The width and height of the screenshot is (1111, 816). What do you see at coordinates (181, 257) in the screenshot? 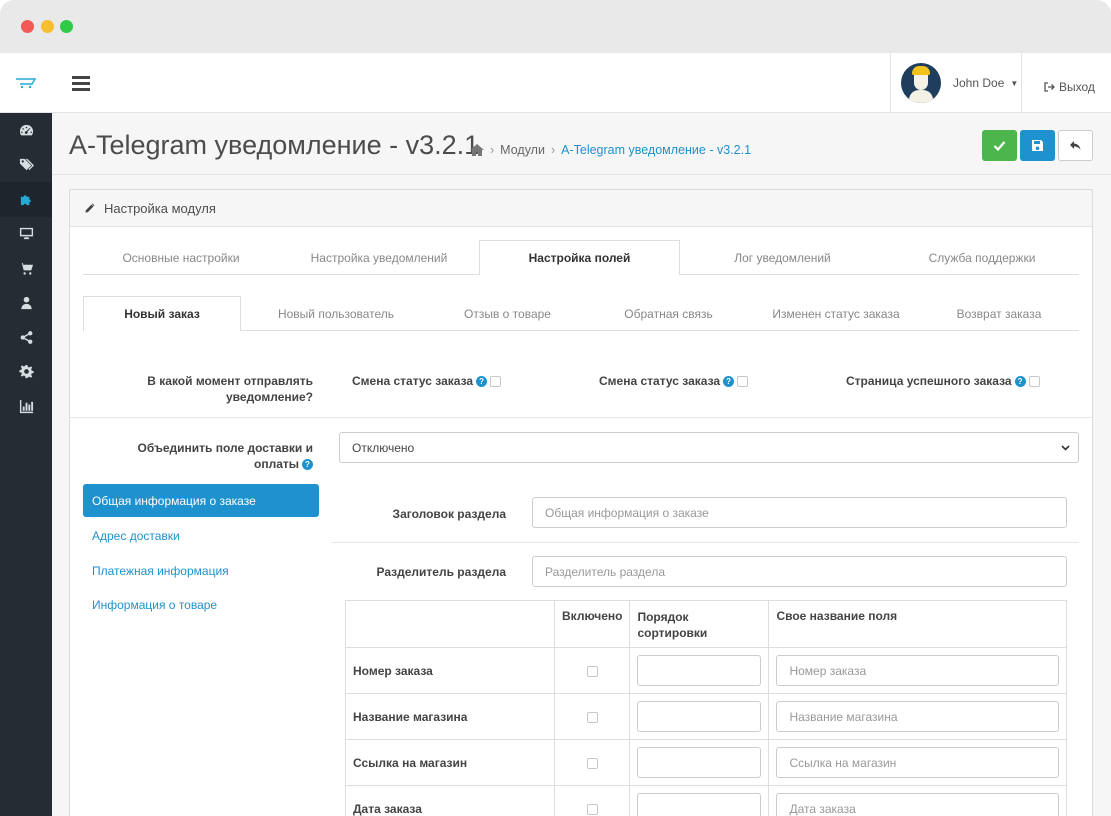
I see `tab-main-settings: Основные настройки` at bounding box center [181, 257].